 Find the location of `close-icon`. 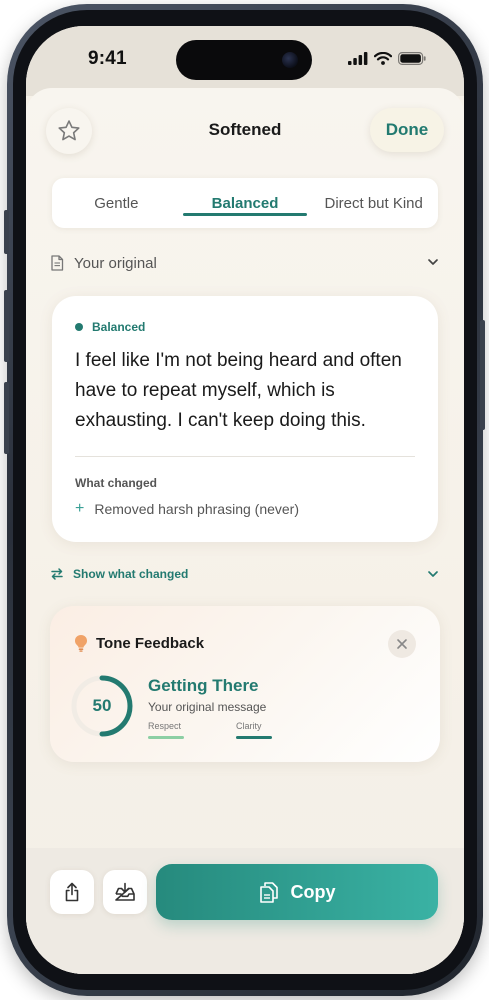

close-icon is located at coordinates (402, 644).